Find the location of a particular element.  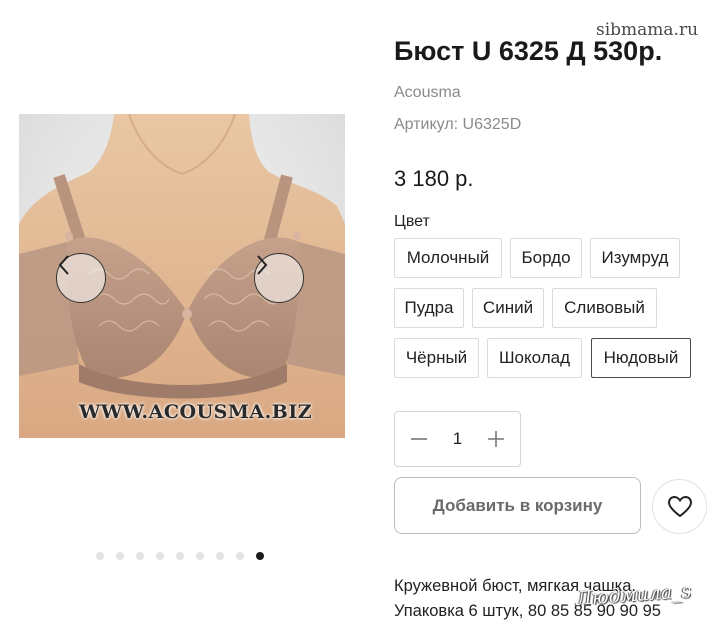

favorite-button is located at coordinates (679, 506).